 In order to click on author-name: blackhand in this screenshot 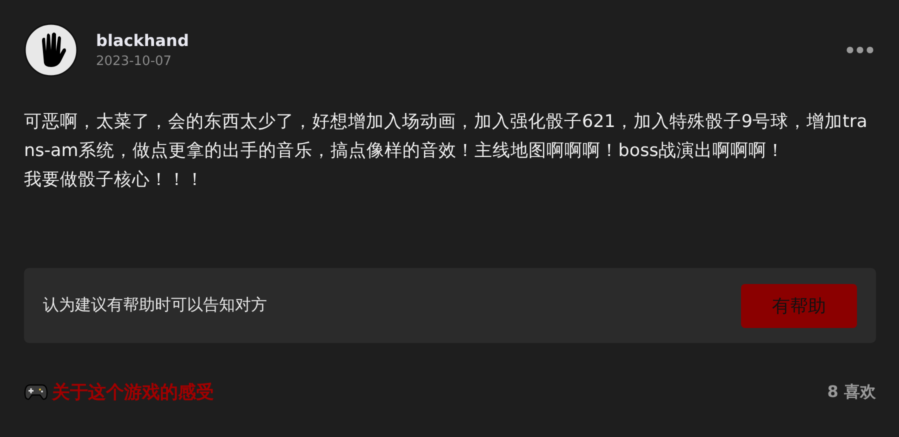, I will do `click(462, 40)`.